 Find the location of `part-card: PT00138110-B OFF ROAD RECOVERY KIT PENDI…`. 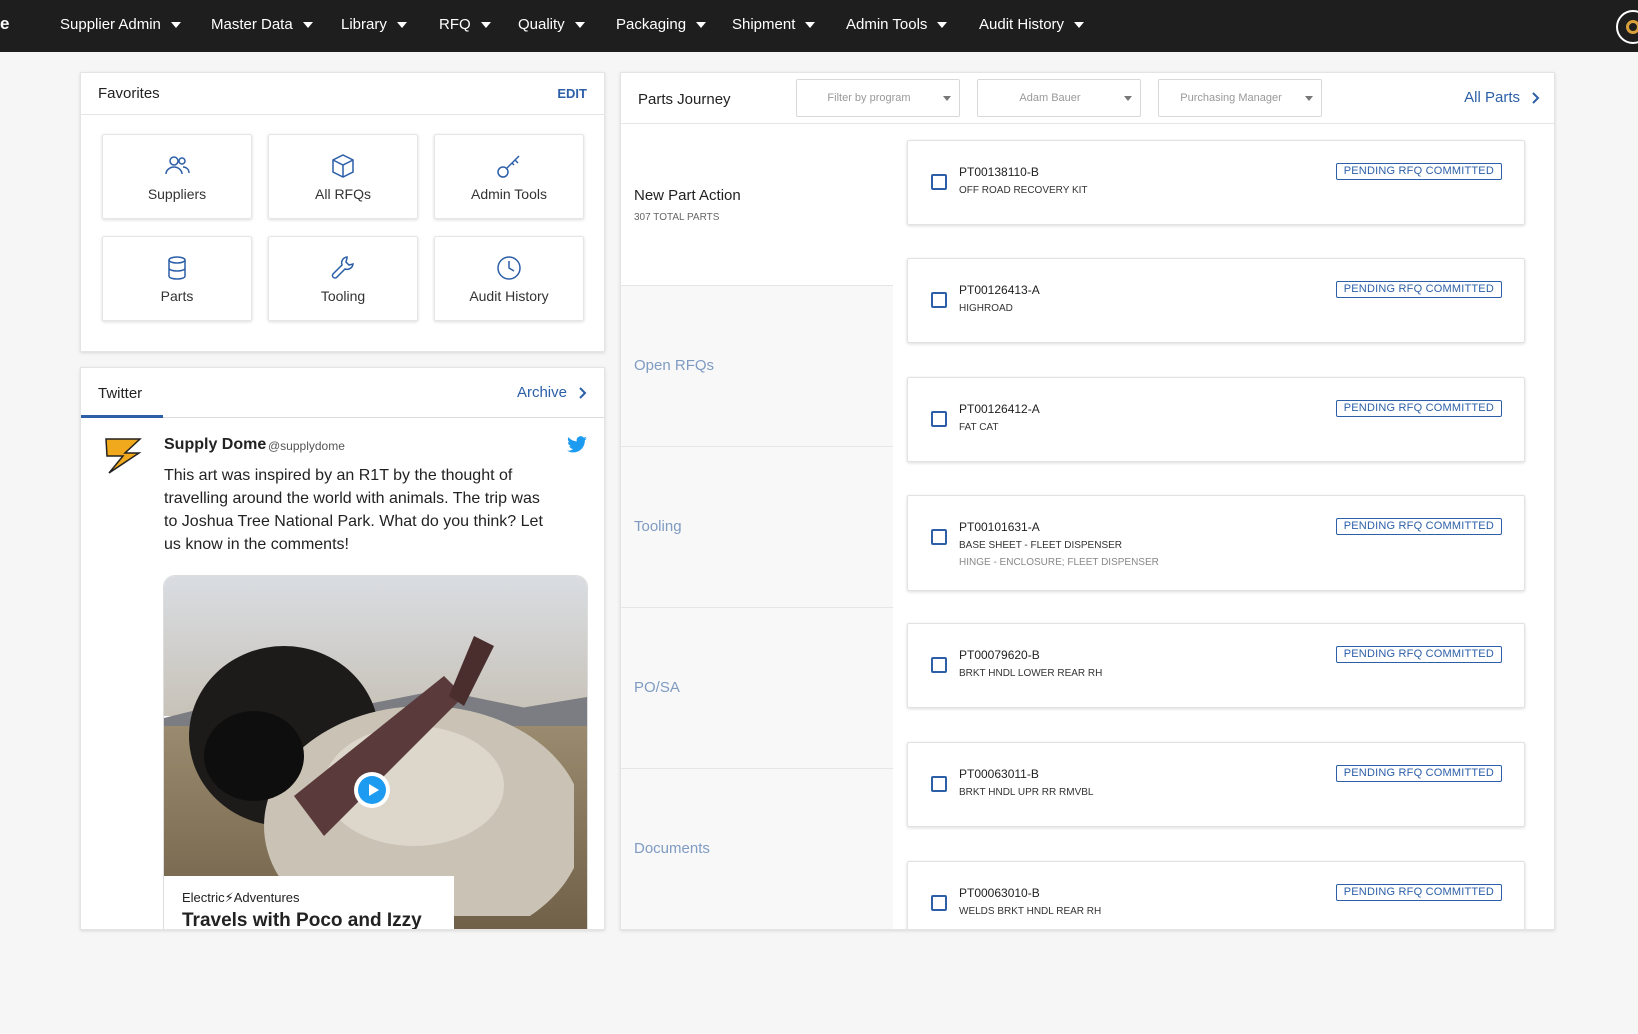

part-card: PT00138110-B OFF ROAD RECOVERY KIT PENDI… is located at coordinates (1216, 182).